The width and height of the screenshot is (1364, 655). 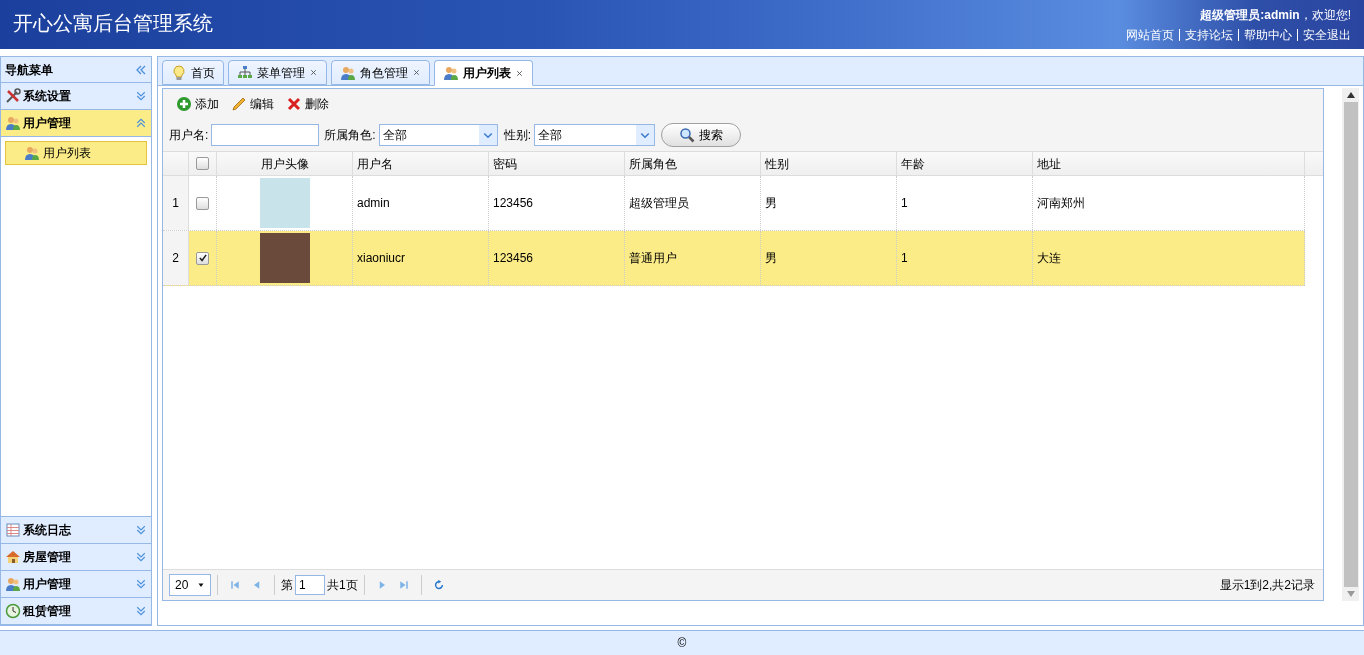 What do you see at coordinates (829, 163) in the screenshot?
I see `column-header: 性别` at bounding box center [829, 163].